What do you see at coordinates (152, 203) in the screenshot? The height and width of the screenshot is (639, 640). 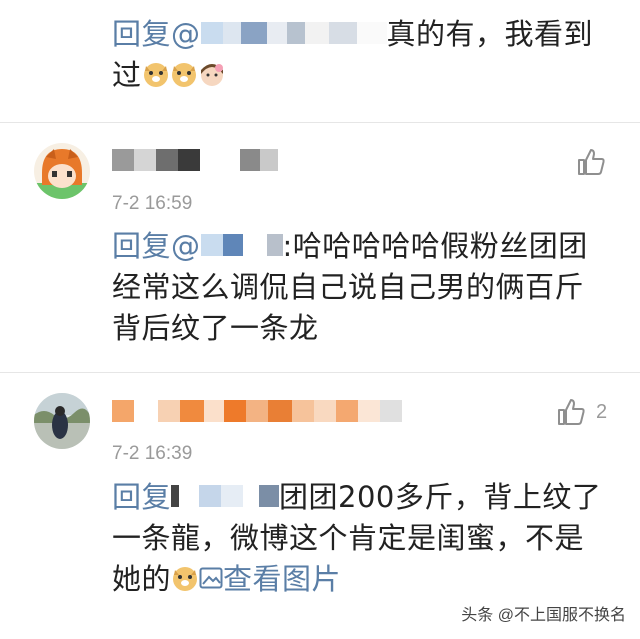 I see `comment-time: 7-2 16:59` at bounding box center [152, 203].